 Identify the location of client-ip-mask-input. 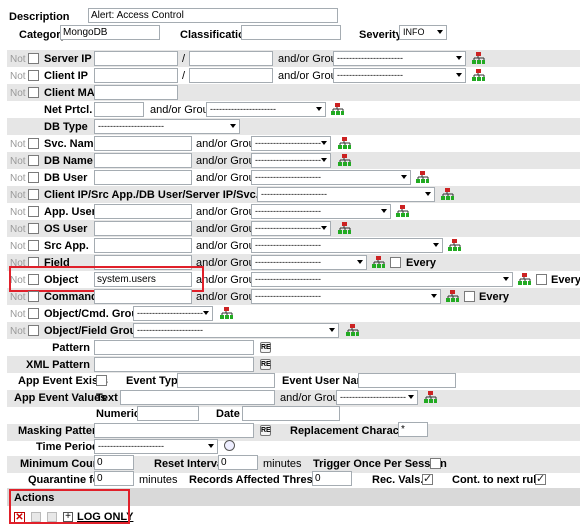
(231, 75).